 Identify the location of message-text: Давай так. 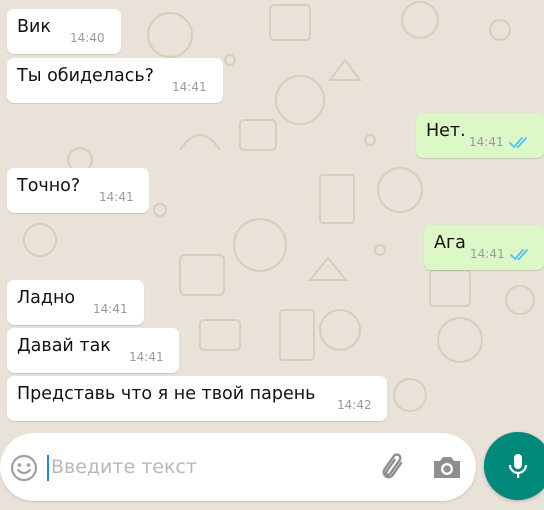
(64, 346).